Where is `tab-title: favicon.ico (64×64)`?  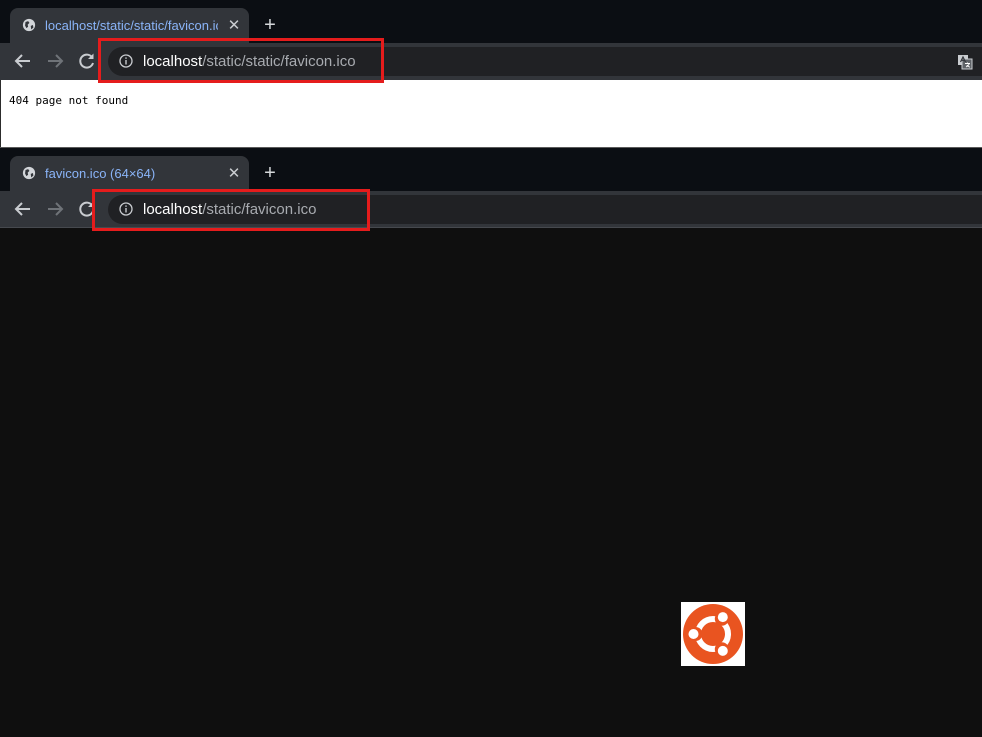
tab-title: favicon.ico (64×64) is located at coordinates (100, 173).